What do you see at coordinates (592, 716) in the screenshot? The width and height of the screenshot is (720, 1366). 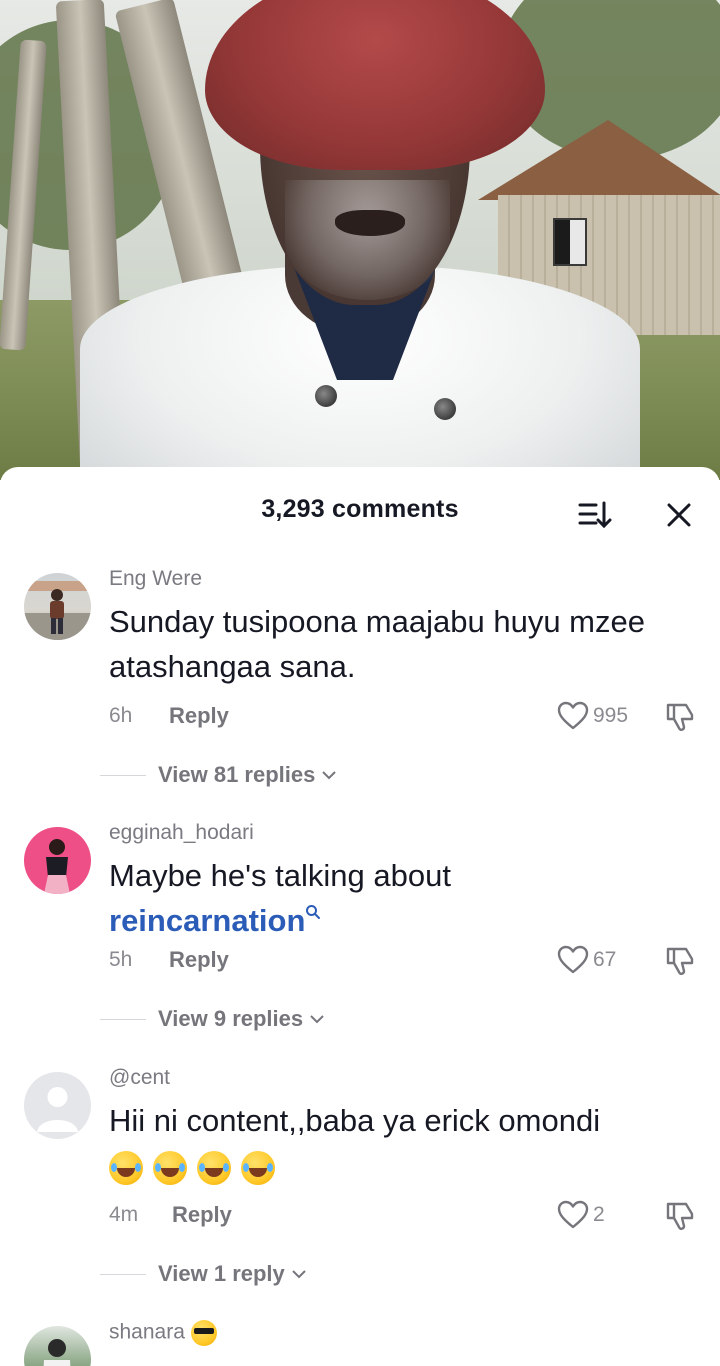 I see `like-button: 995` at bounding box center [592, 716].